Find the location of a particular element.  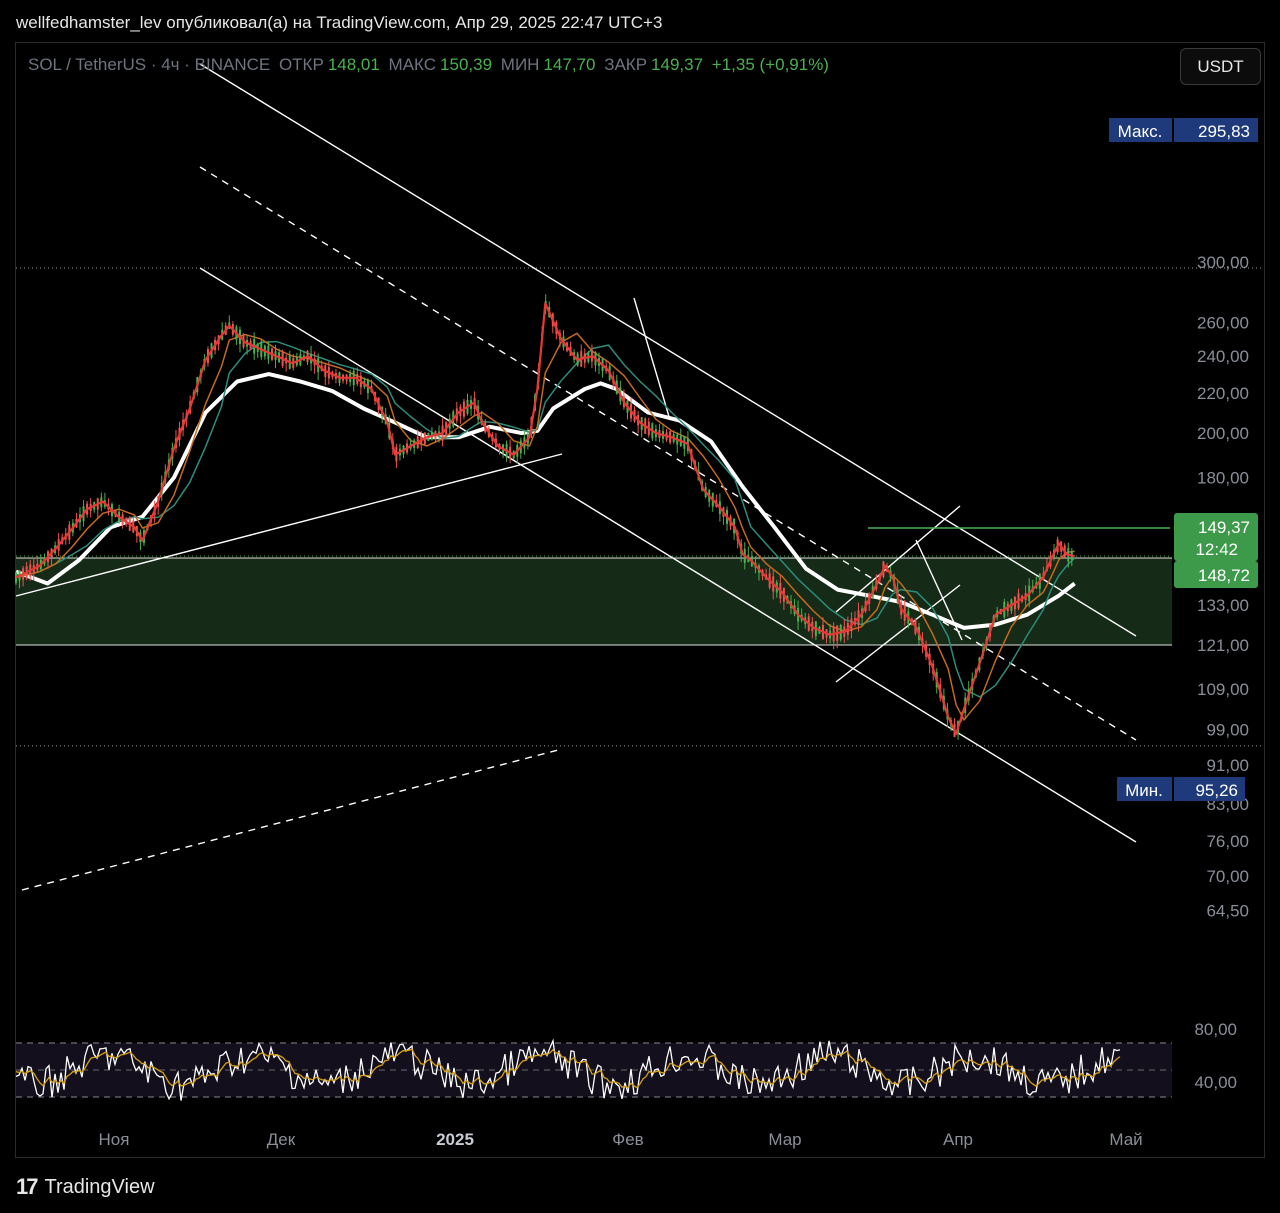

level-price-badge: 148,72 is located at coordinates (1216, 574).